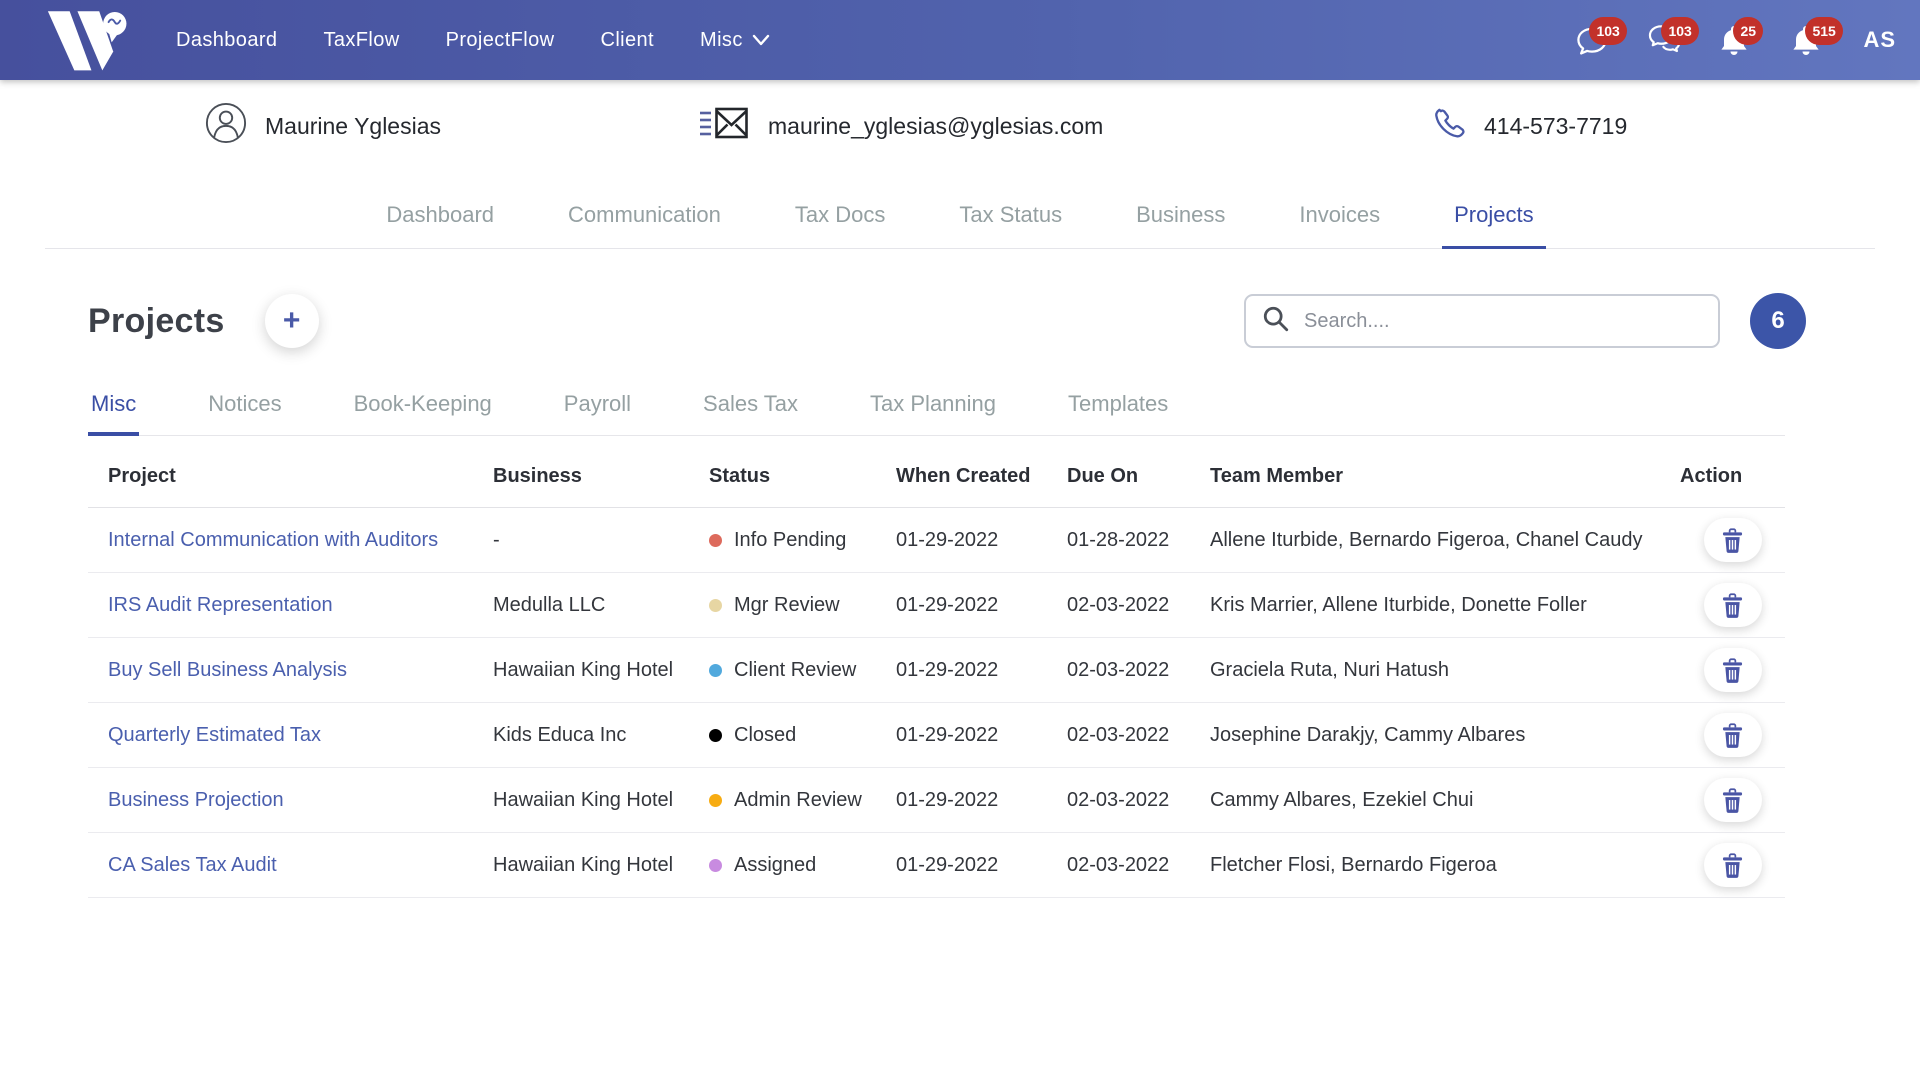 Image resolution: width=1920 pixels, height=1080 pixels. Describe the element at coordinates (802, 540) in the screenshot. I see `status-cell: Info Pending` at that location.